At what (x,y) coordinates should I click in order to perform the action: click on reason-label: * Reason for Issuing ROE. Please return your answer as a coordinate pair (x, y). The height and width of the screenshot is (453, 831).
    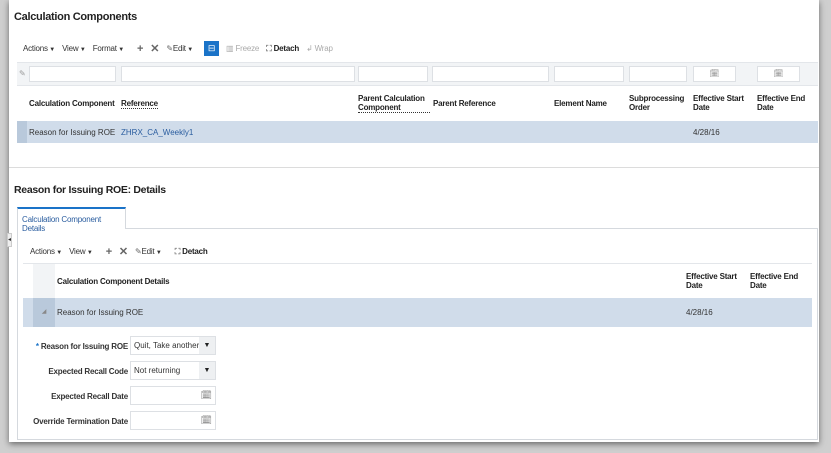
    Looking at the image, I should click on (81, 346).